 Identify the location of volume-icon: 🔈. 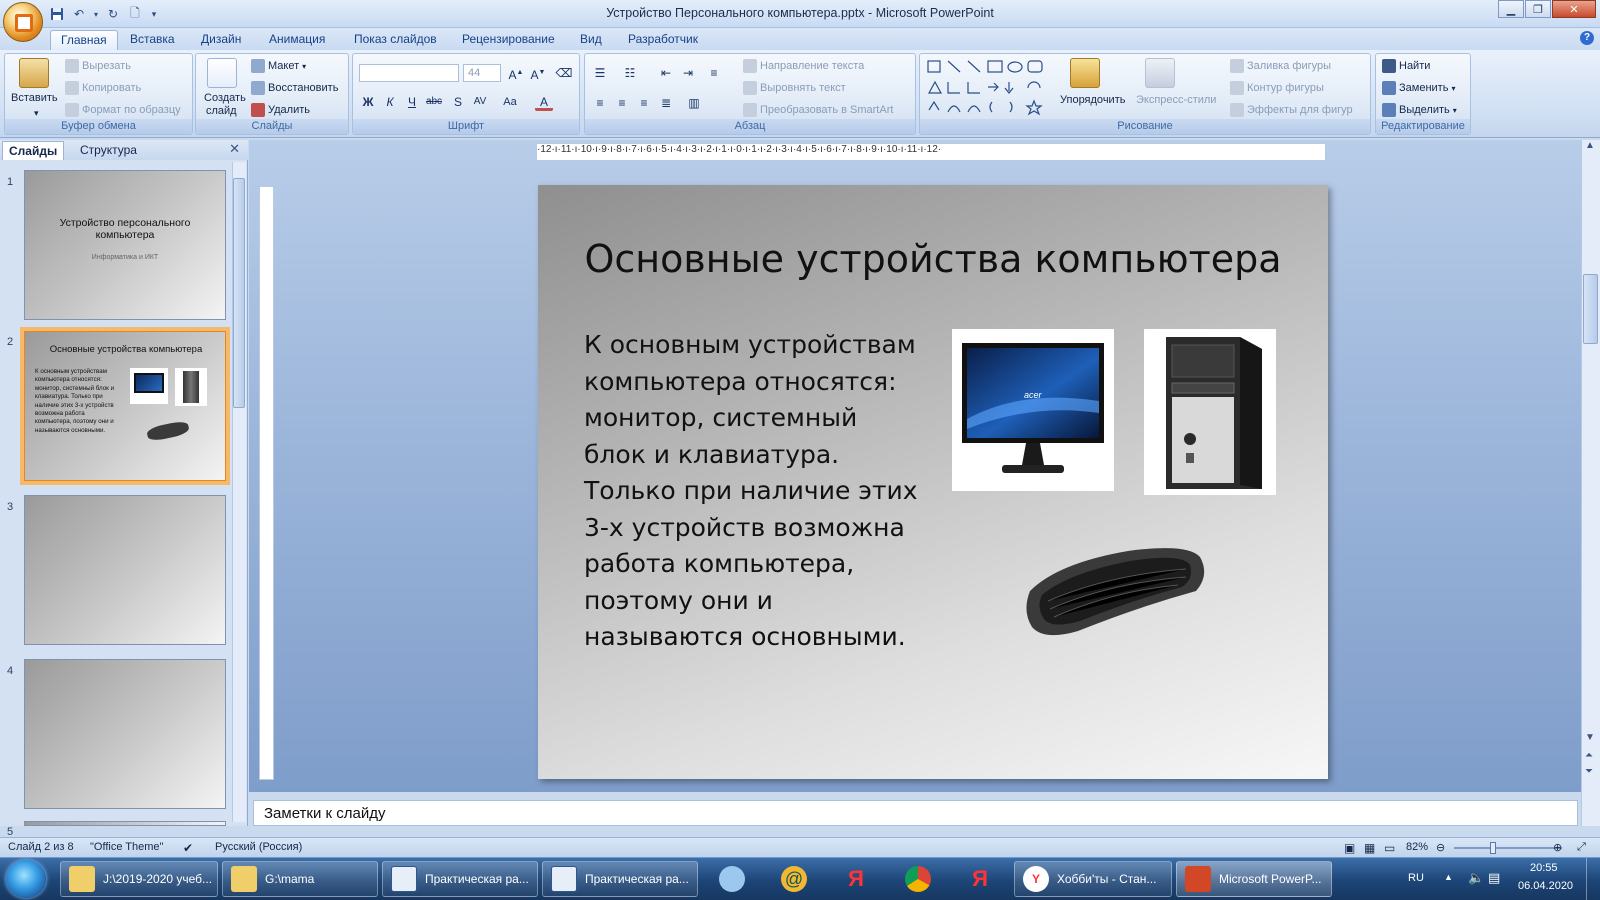
(1476, 878).